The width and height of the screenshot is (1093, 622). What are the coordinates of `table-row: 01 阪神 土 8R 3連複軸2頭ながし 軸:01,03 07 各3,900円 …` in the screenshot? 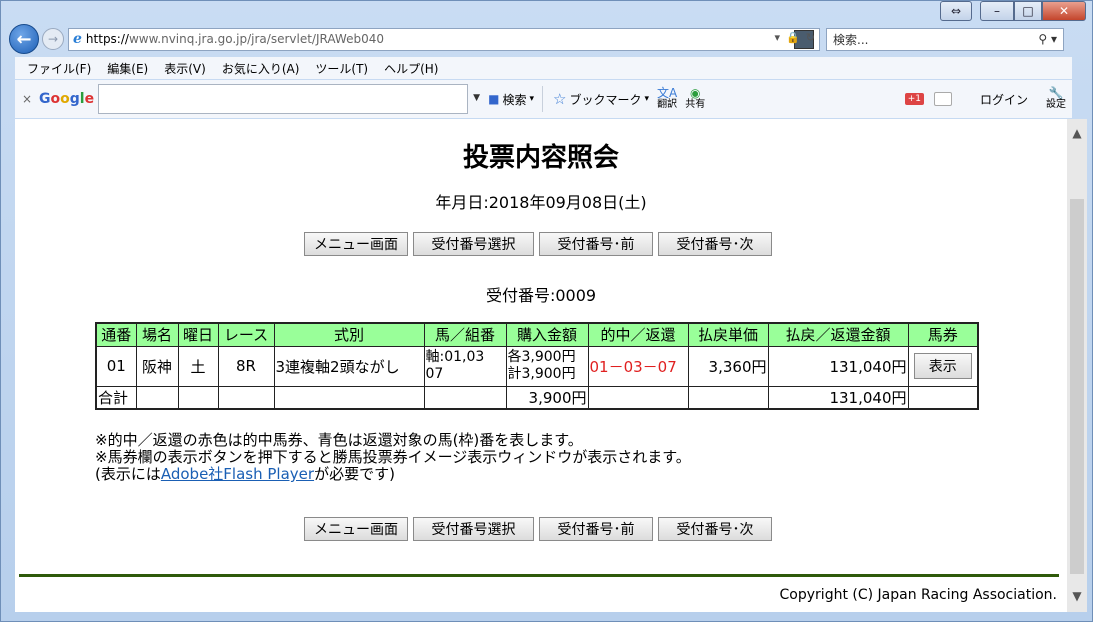 It's located at (537, 366).